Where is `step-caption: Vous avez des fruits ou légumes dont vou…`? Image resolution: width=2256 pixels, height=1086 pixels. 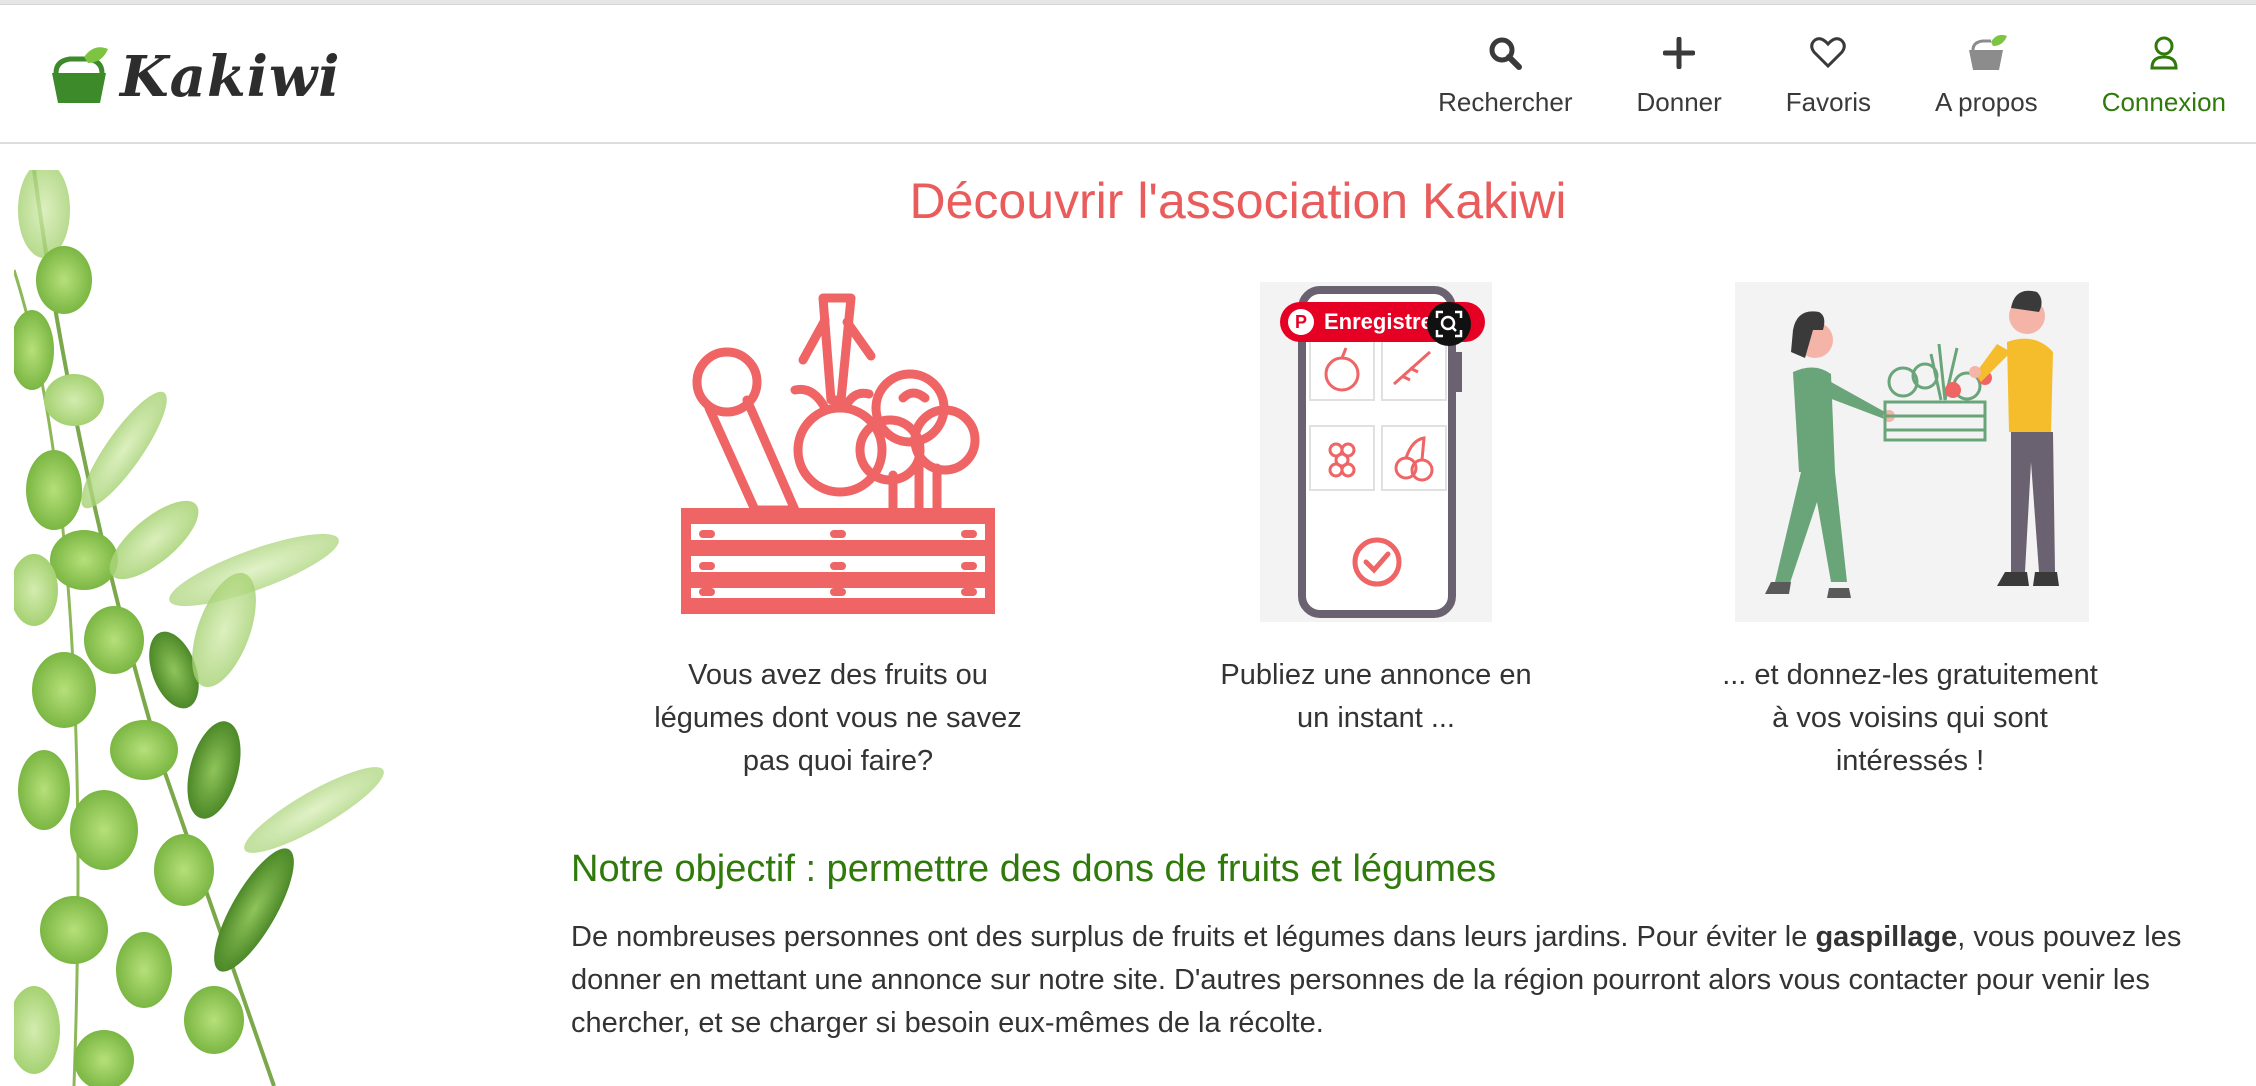
step-caption: Vous avez des fruits ou légumes dont vou… is located at coordinates (838, 718).